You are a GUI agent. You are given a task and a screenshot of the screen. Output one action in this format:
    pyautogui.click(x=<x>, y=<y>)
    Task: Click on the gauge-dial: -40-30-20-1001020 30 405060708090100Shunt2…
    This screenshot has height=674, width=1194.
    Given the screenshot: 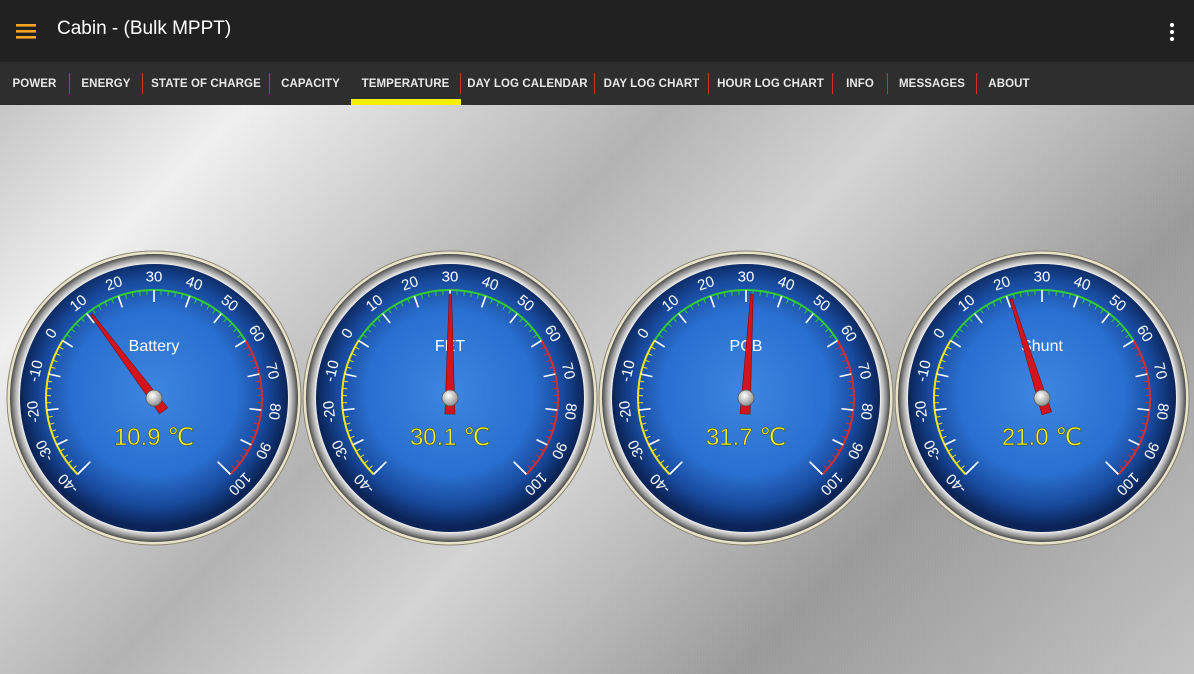 What is the action you would take?
    pyautogui.click(x=1042, y=398)
    